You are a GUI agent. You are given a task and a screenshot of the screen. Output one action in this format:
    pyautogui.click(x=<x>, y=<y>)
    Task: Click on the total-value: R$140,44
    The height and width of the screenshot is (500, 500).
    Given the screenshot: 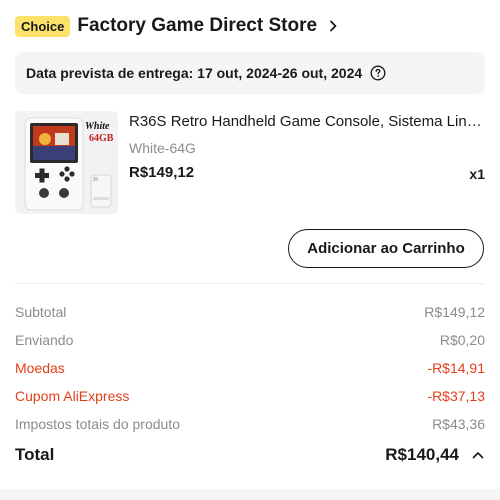 What is the action you would take?
    pyautogui.click(x=422, y=454)
    